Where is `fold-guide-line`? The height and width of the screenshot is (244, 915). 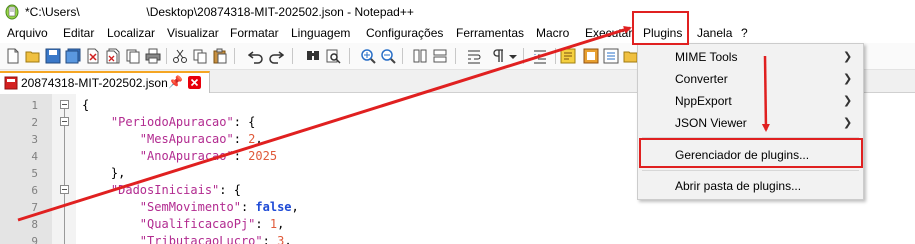
fold-guide-line is located at coordinates (64, 175).